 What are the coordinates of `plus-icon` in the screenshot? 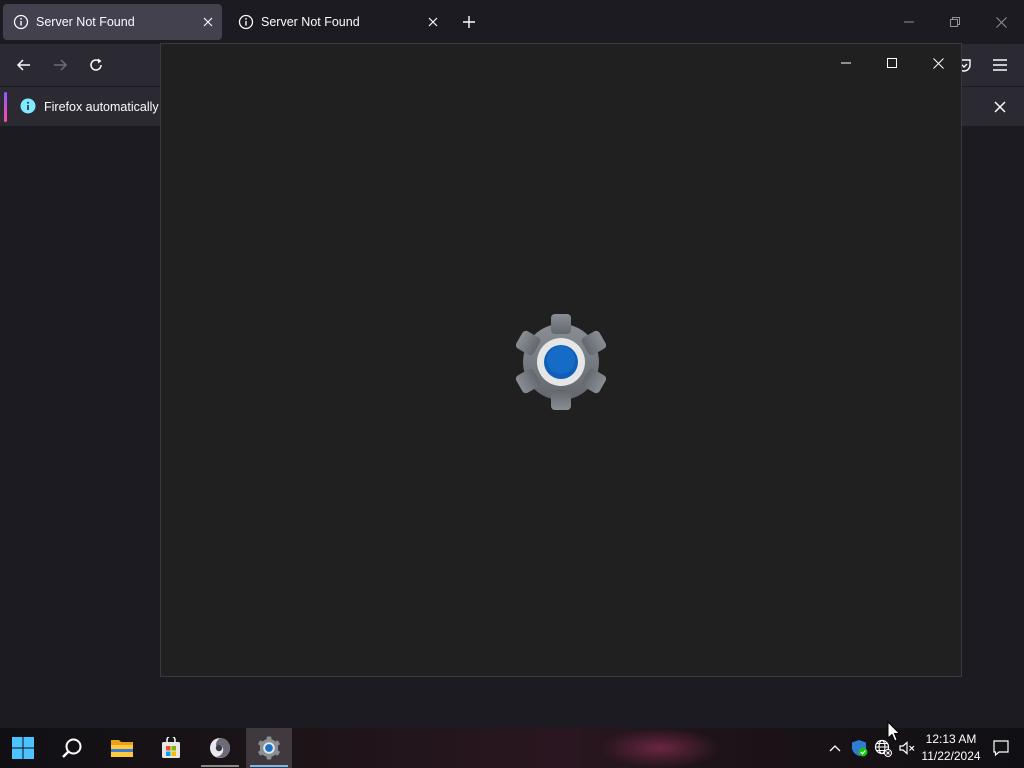 It's located at (469, 22).